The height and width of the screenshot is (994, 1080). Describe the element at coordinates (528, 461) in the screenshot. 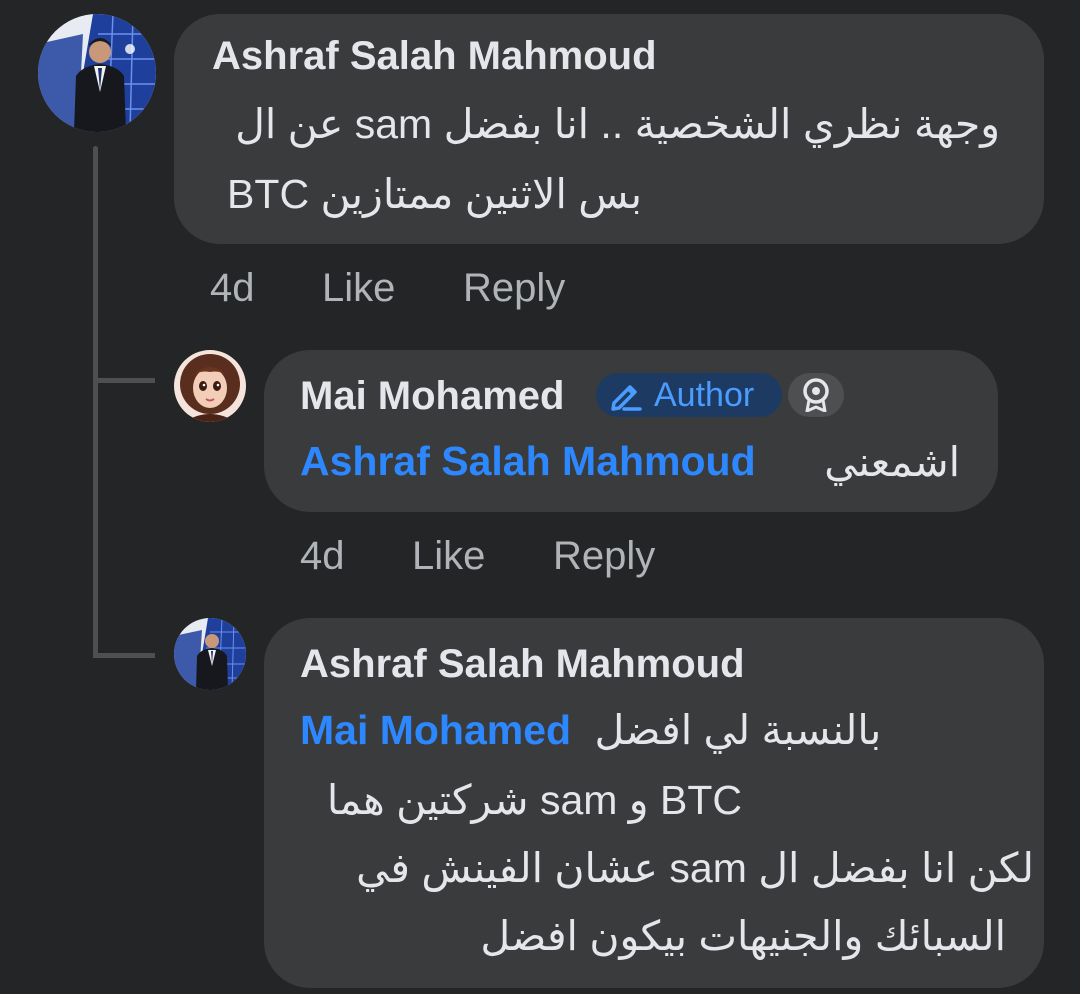

I see `mention-link: Ashraf Salah Mahmoud` at that location.